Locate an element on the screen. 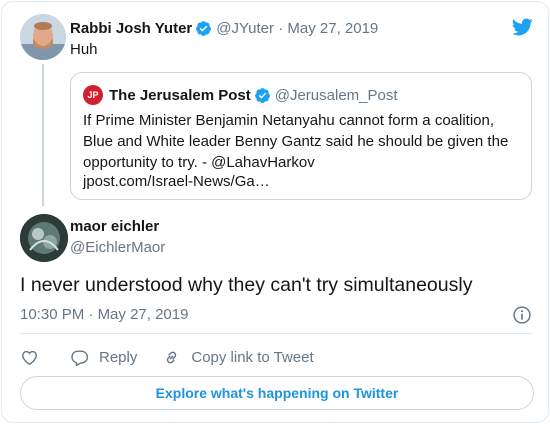  quoted-tweet-header: JP The Jerusalem Post @Jerusalem_Post is located at coordinates (240, 95).